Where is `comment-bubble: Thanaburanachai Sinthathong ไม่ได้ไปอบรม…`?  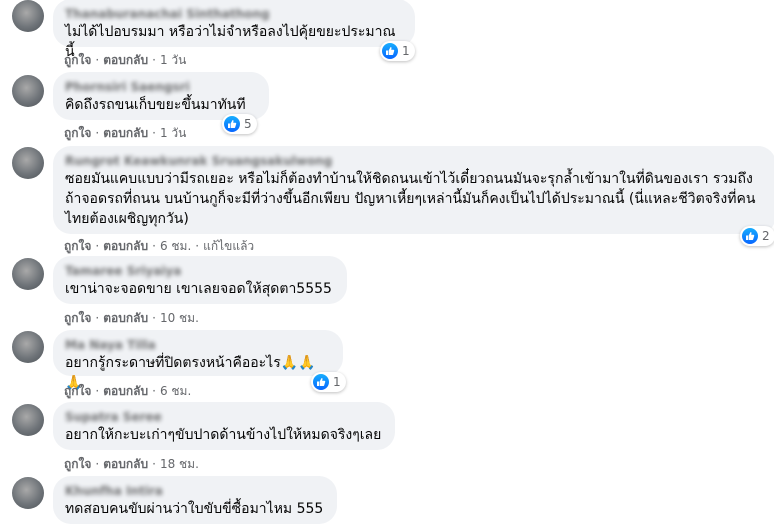
comment-bubble: Thanaburanachai Sinthathong ไม่ได้ไปอบรม… is located at coordinates (234, 30).